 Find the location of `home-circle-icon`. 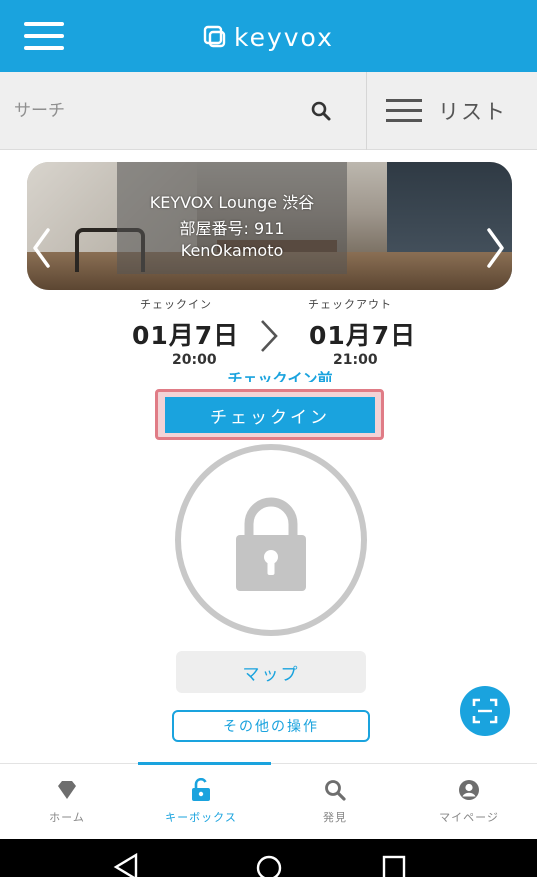

home-circle-icon is located at coordinates (269, 865).